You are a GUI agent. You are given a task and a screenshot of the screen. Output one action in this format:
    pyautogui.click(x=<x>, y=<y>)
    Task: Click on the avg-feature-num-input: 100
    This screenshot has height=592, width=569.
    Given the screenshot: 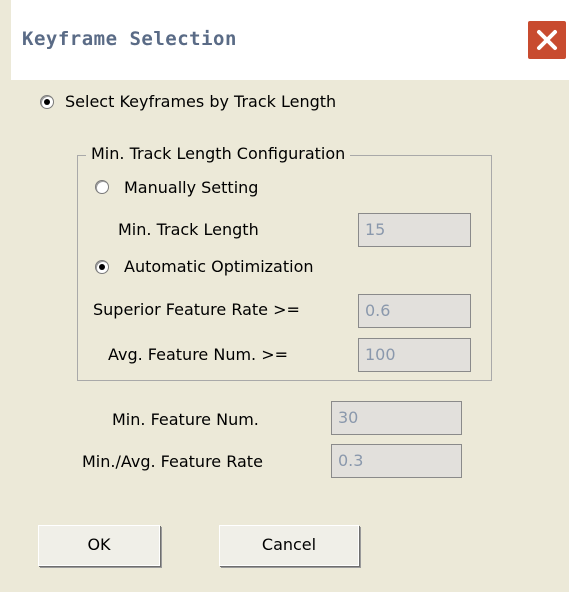 What is the action you would take?
    pyautogui.click(x=414, y=355)
    